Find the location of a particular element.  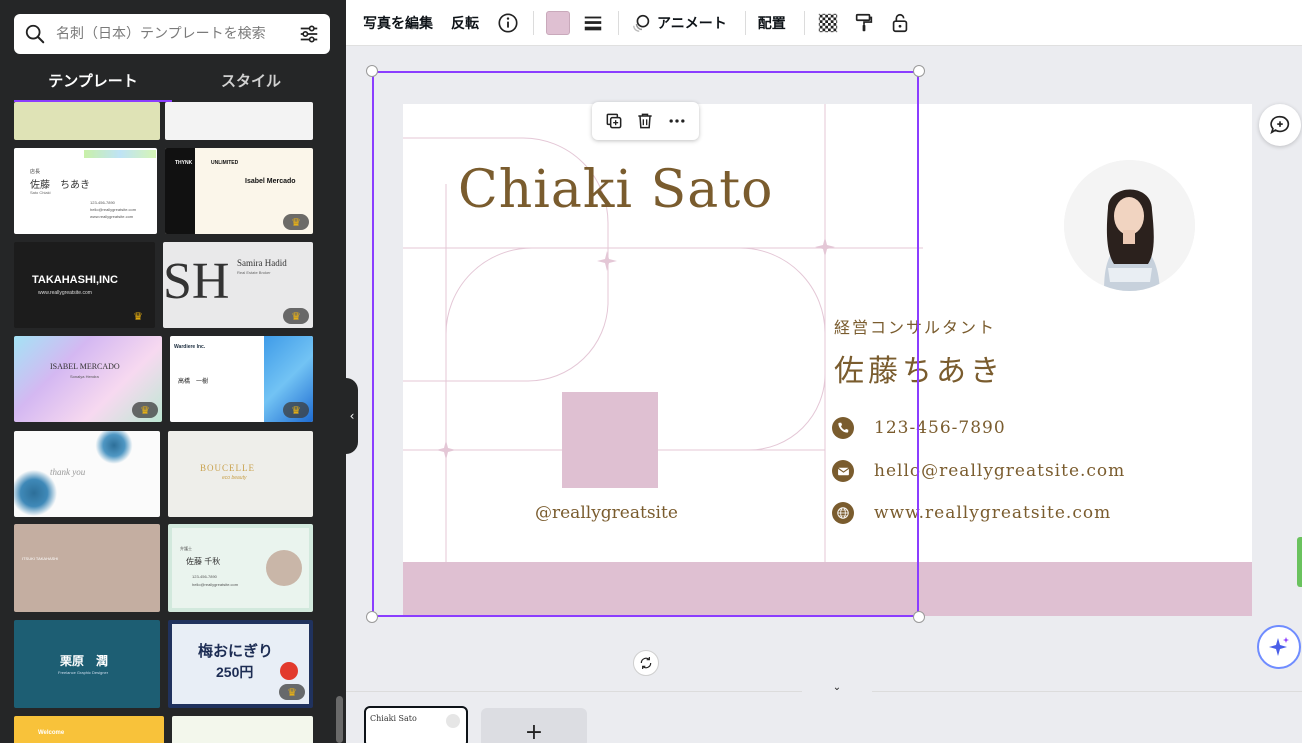

template-card-12: 梅おにぎり 250円 ♛ is located at coordinates (240, 664).